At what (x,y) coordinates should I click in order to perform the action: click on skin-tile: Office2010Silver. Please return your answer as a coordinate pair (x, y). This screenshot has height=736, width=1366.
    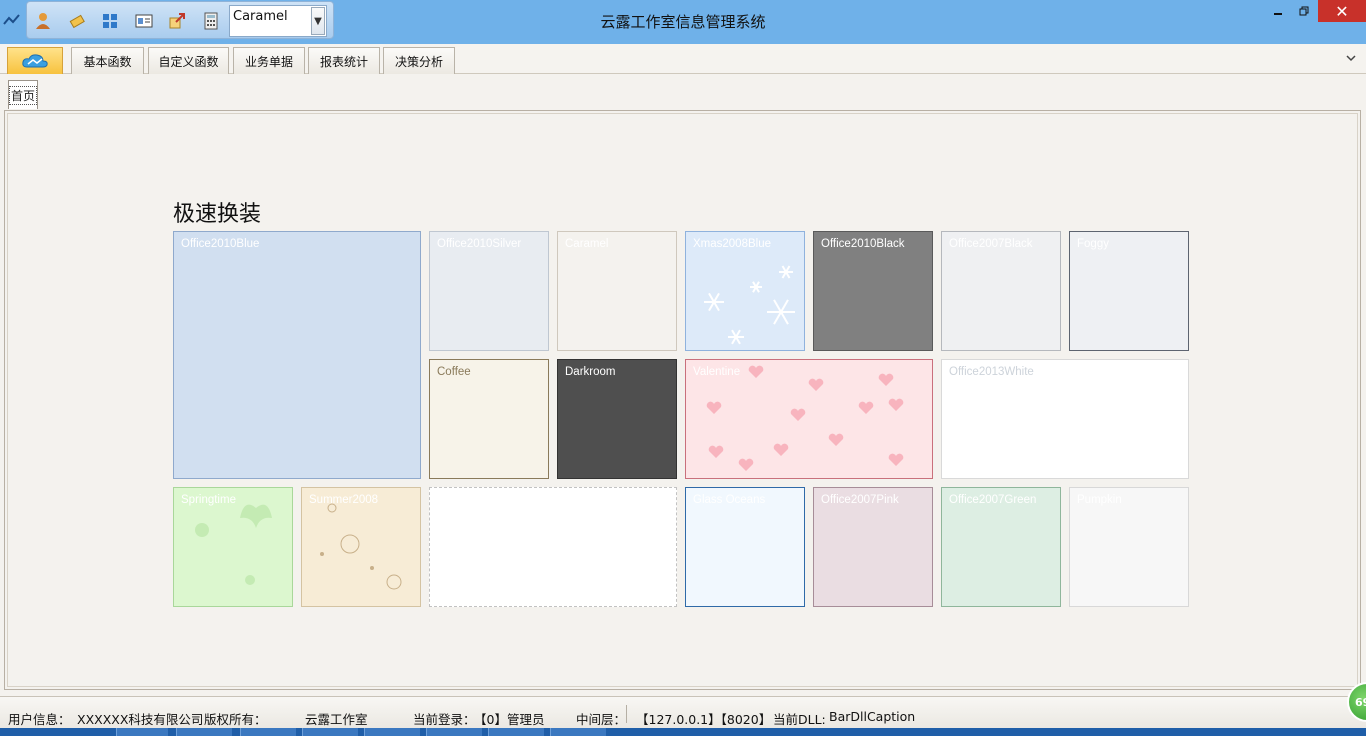
    Looking at the image, I should click on (489, 291).